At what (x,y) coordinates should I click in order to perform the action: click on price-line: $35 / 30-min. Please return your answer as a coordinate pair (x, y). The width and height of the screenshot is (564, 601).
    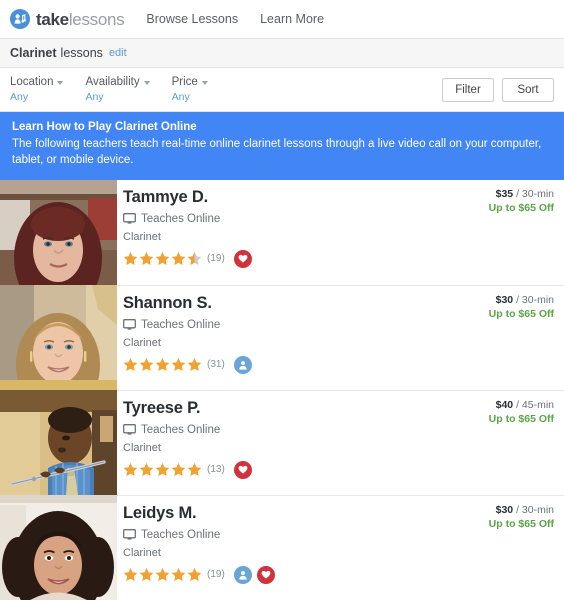
    Looking at the image, I should click on (521, 194).